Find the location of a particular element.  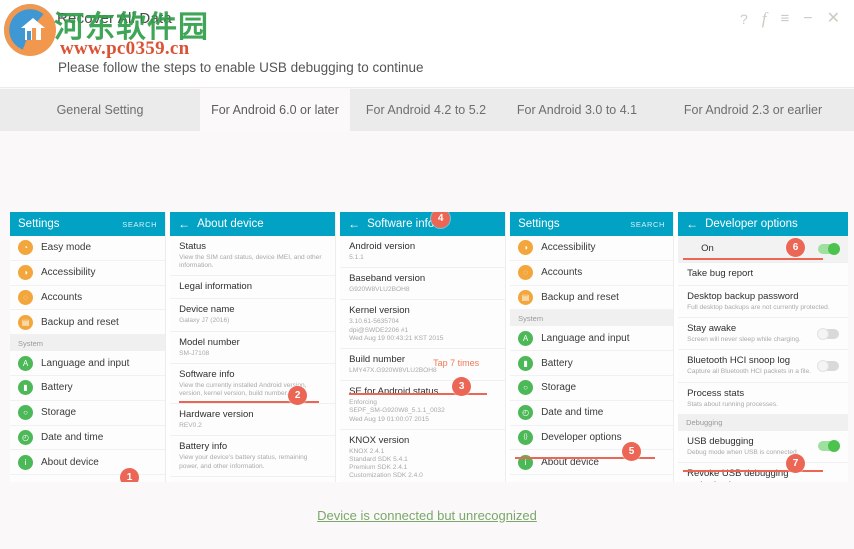

list-item-about-device: i About device is located at coordinates (88, 463).